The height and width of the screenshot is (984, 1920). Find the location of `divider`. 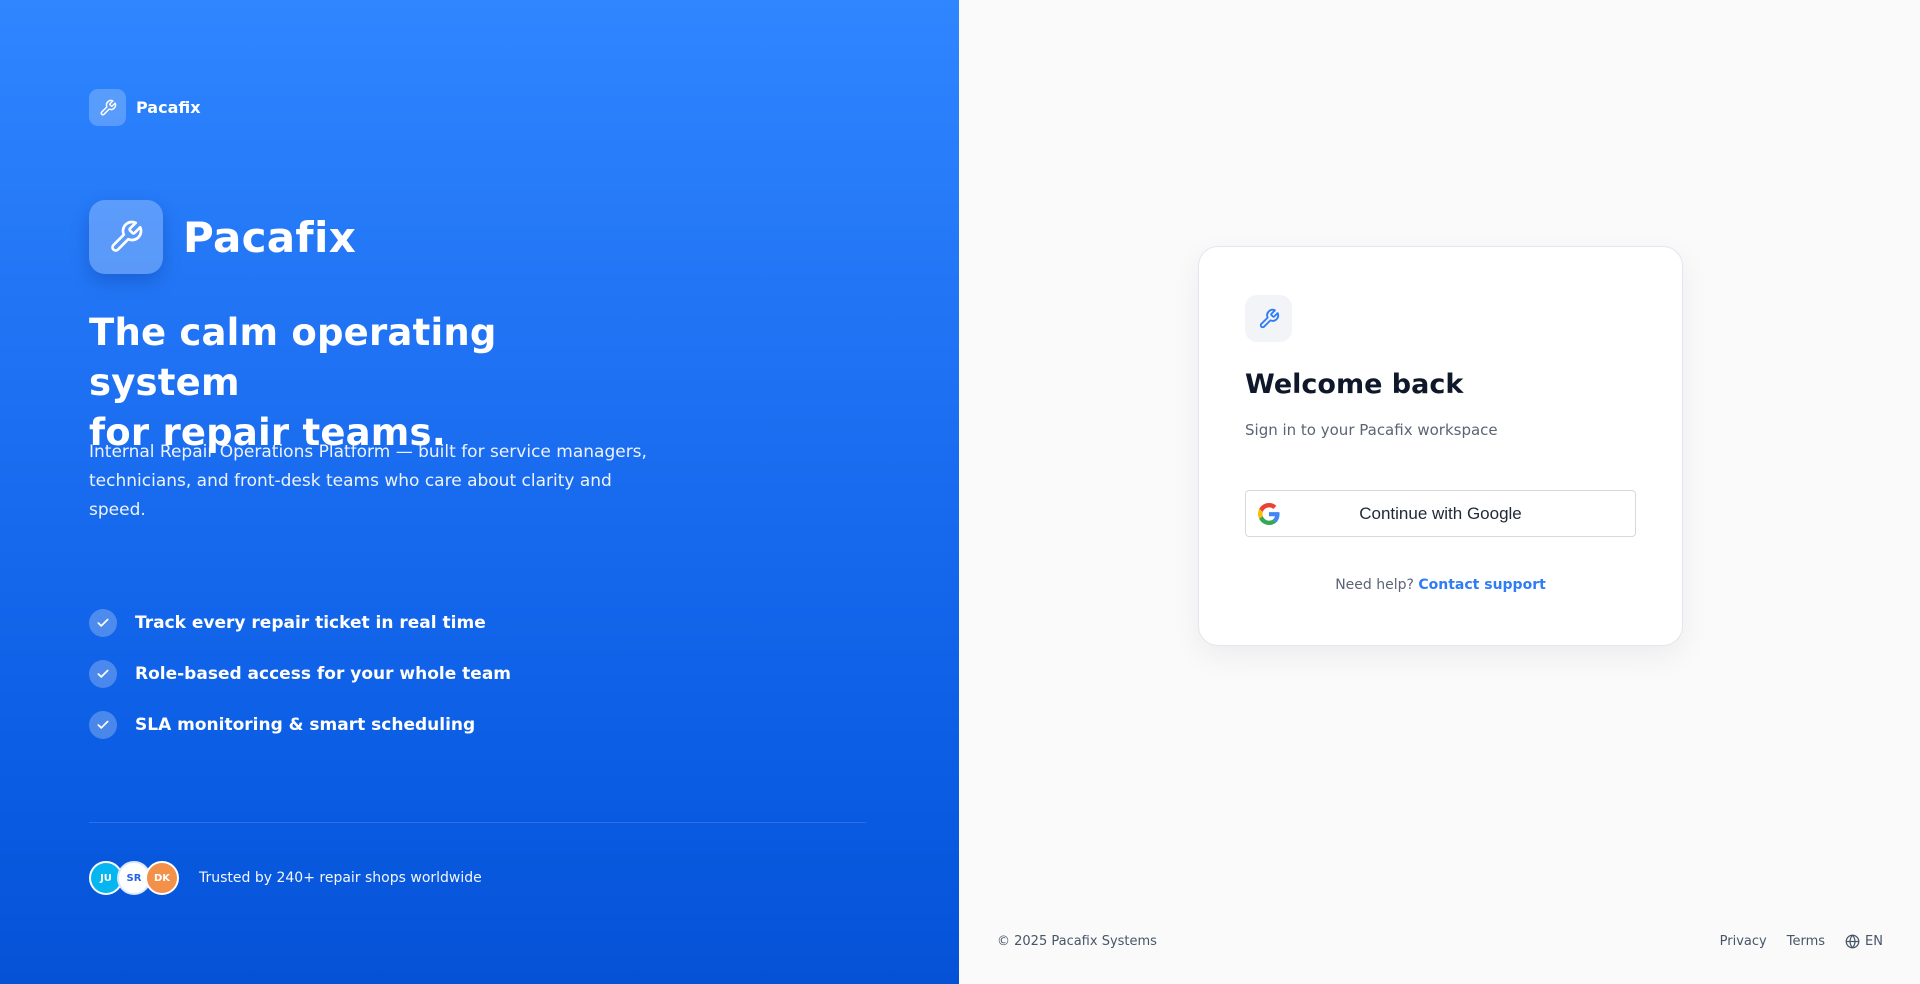

divider is located at coordinates (477, 822).